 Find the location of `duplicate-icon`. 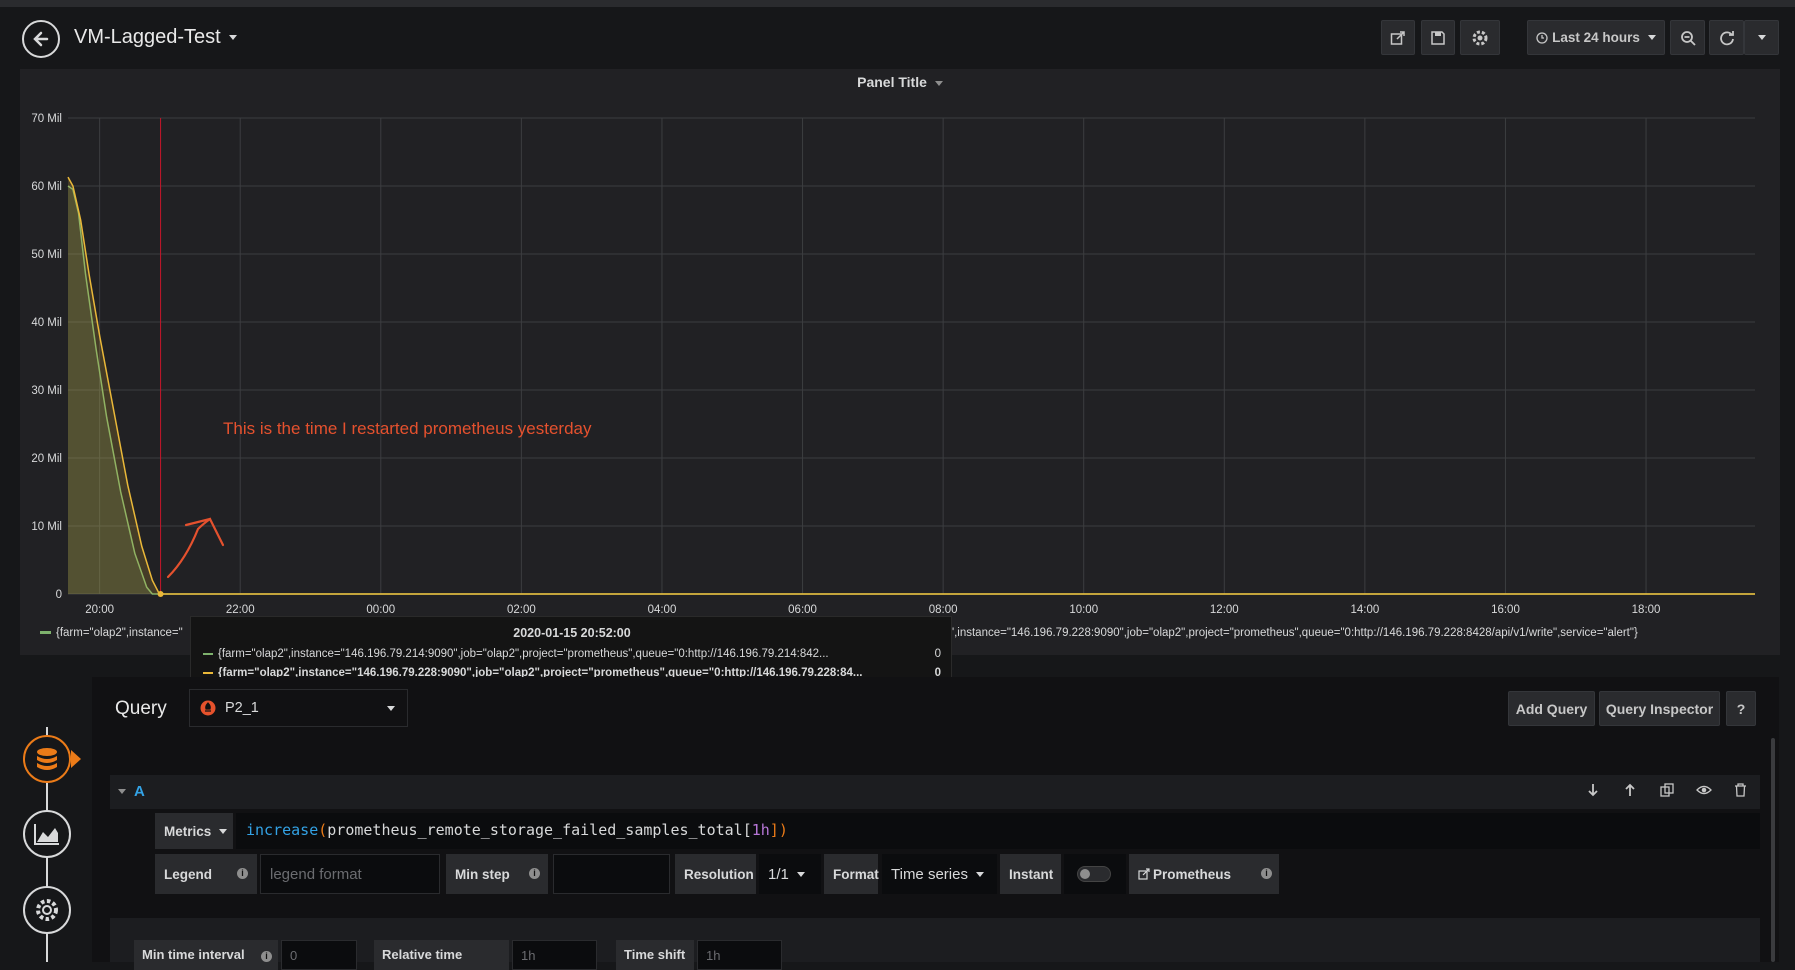

duplicate-icon is located at coordinates (1667, 791).